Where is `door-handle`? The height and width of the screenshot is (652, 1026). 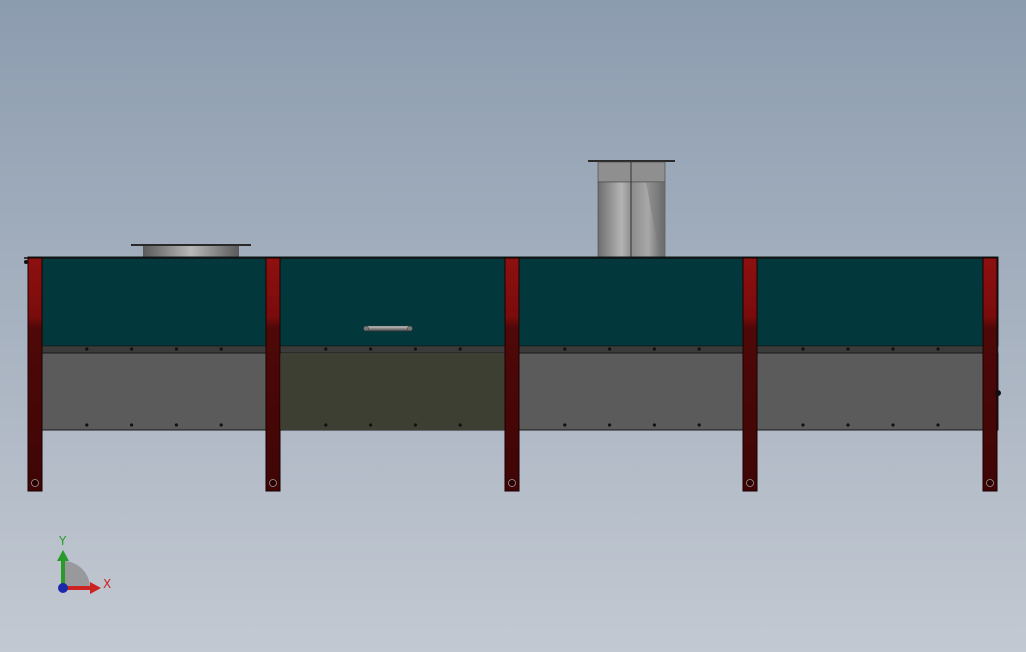 door-handle is located at coordinates (388, 328).